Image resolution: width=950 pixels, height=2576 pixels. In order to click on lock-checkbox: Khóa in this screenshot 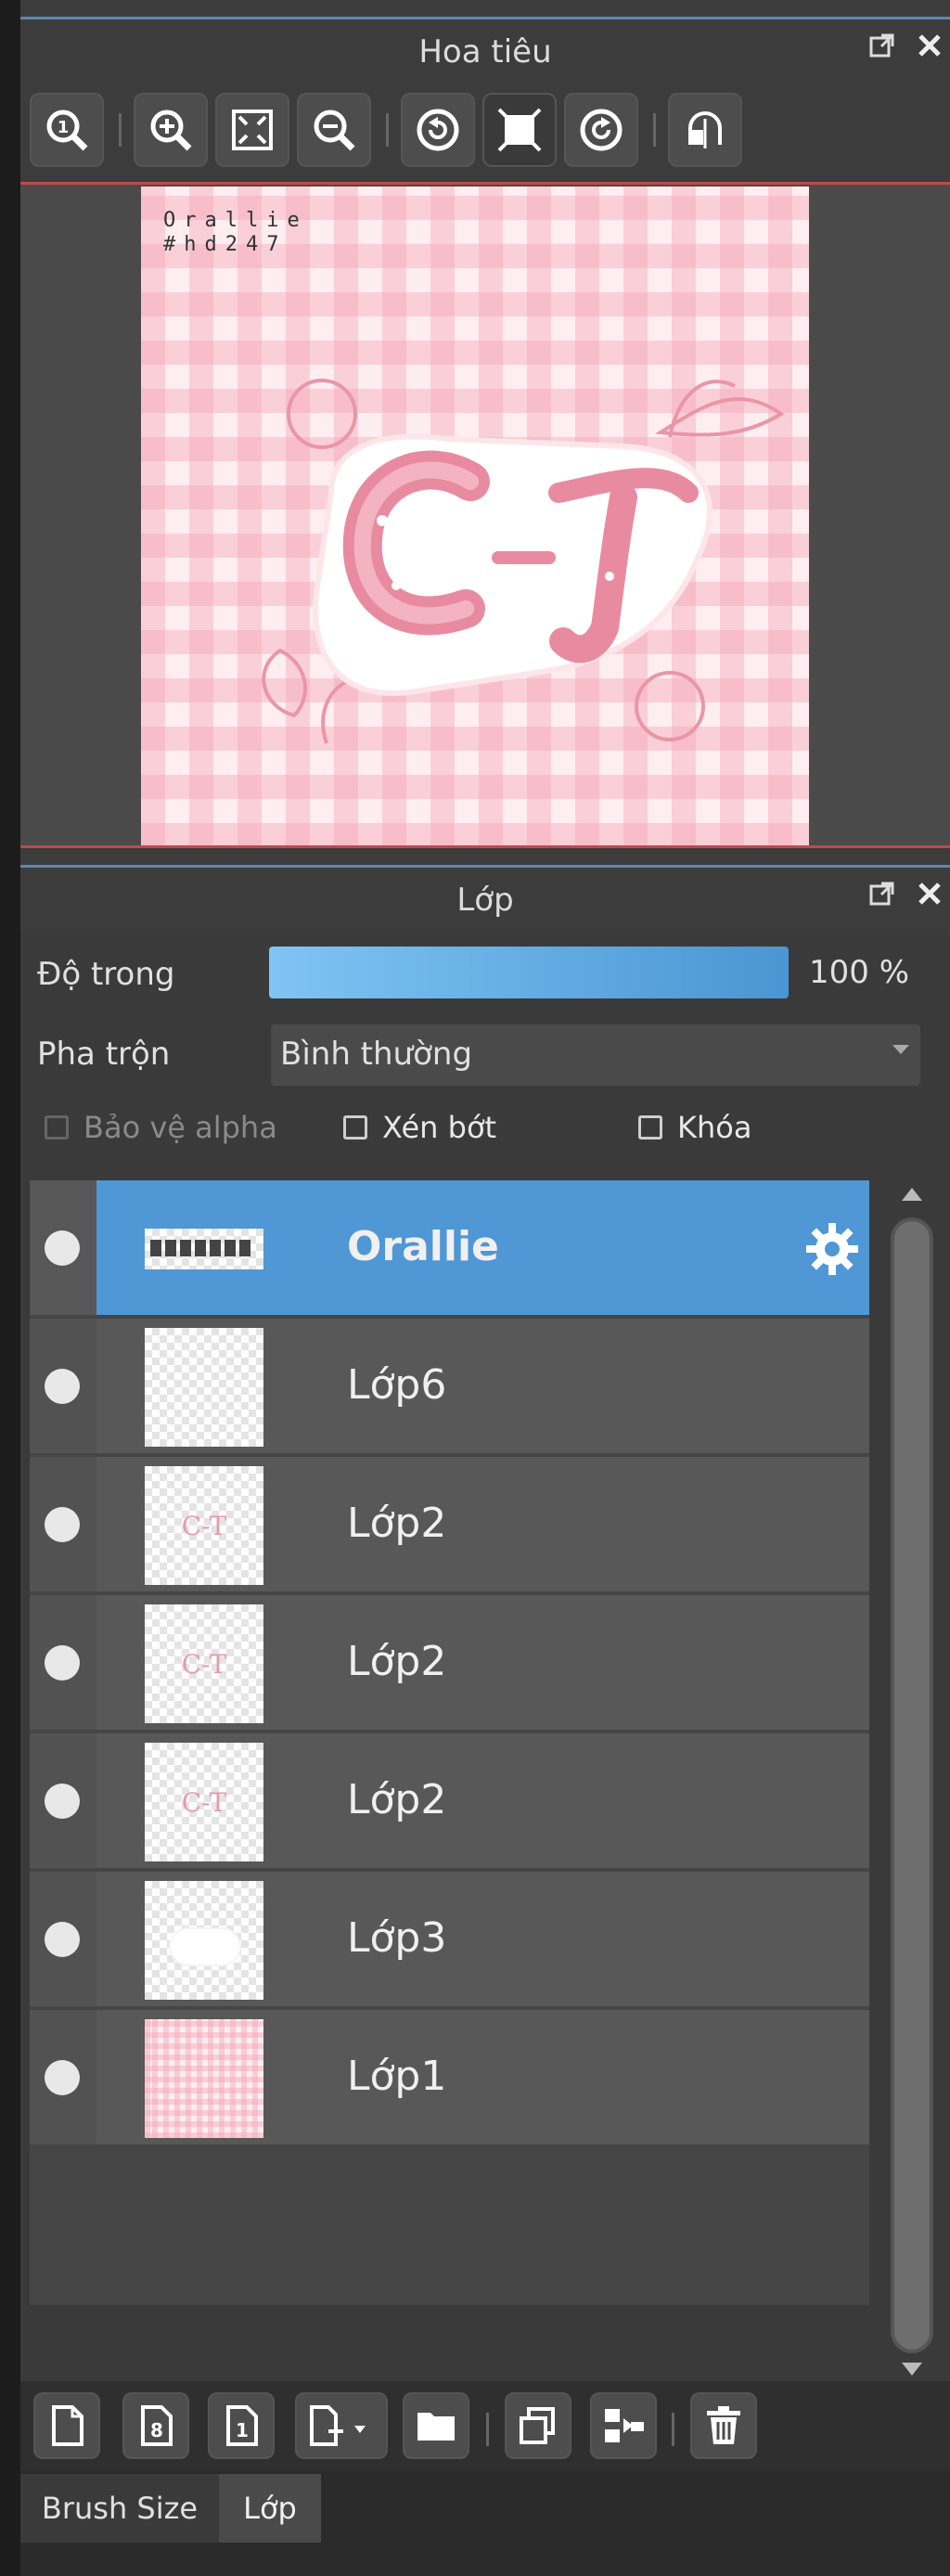, I will do `click(694, 1127)`.